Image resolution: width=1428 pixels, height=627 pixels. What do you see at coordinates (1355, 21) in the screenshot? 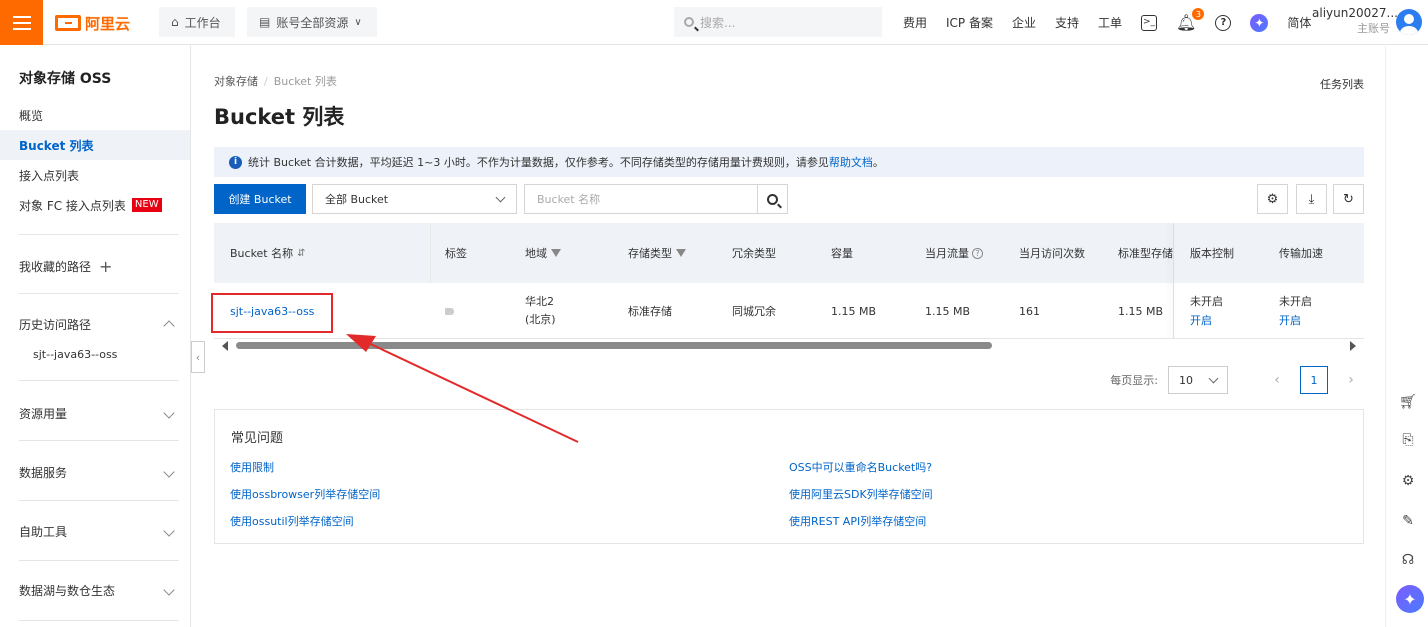
I see `account-info: aliyun20027... 主账号` at bounding box center [1355, 21].